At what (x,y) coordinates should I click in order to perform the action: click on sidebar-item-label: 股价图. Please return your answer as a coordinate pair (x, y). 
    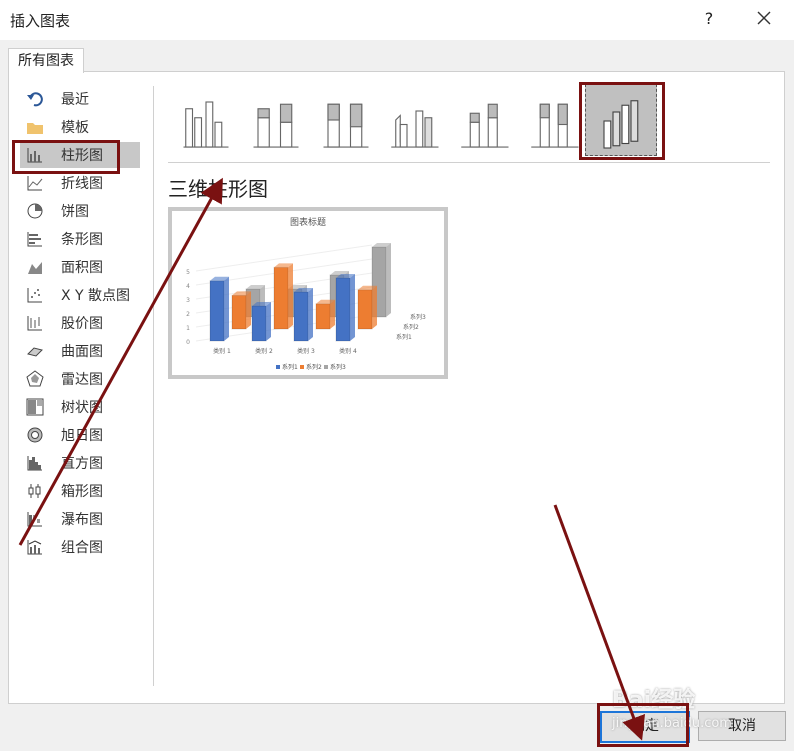
    Looking at the image, I should click on (82, 324).